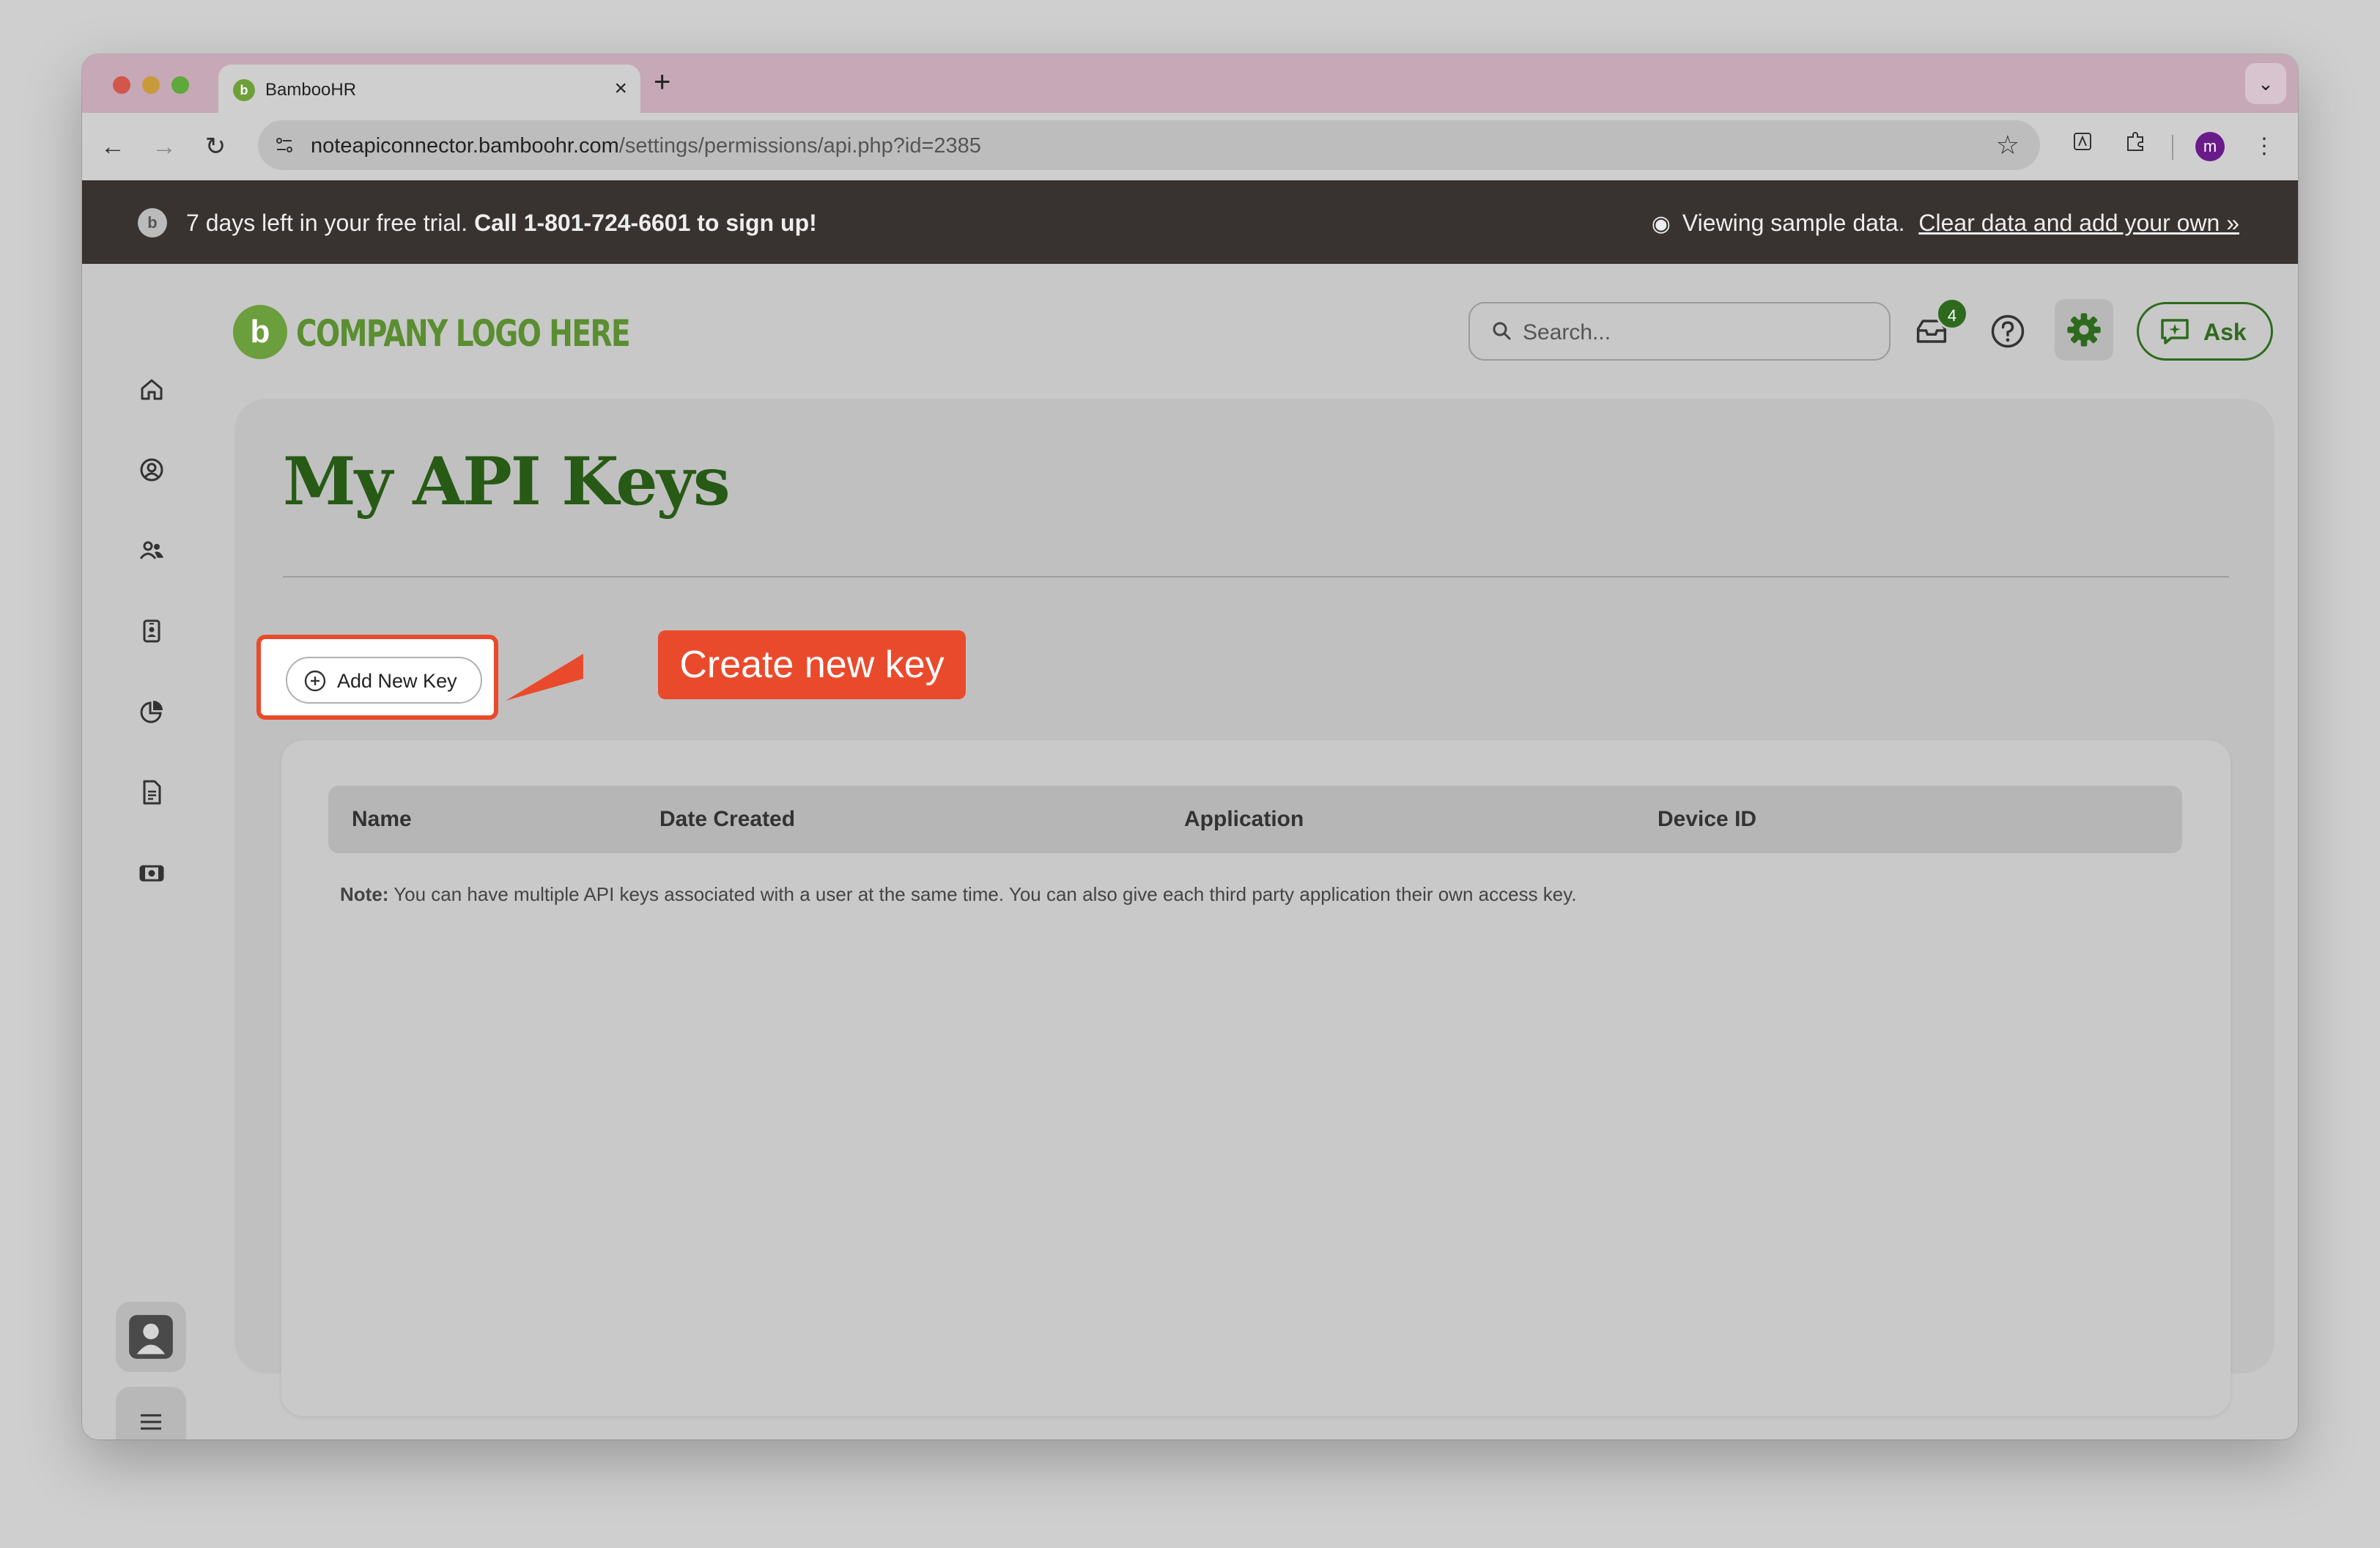 This screenshot has height=1548, width=2380. What do you see at coordinates (812, 664) in the screenshot?
I see `create-key-callout: Create new key` at bounding box center [812, 664].